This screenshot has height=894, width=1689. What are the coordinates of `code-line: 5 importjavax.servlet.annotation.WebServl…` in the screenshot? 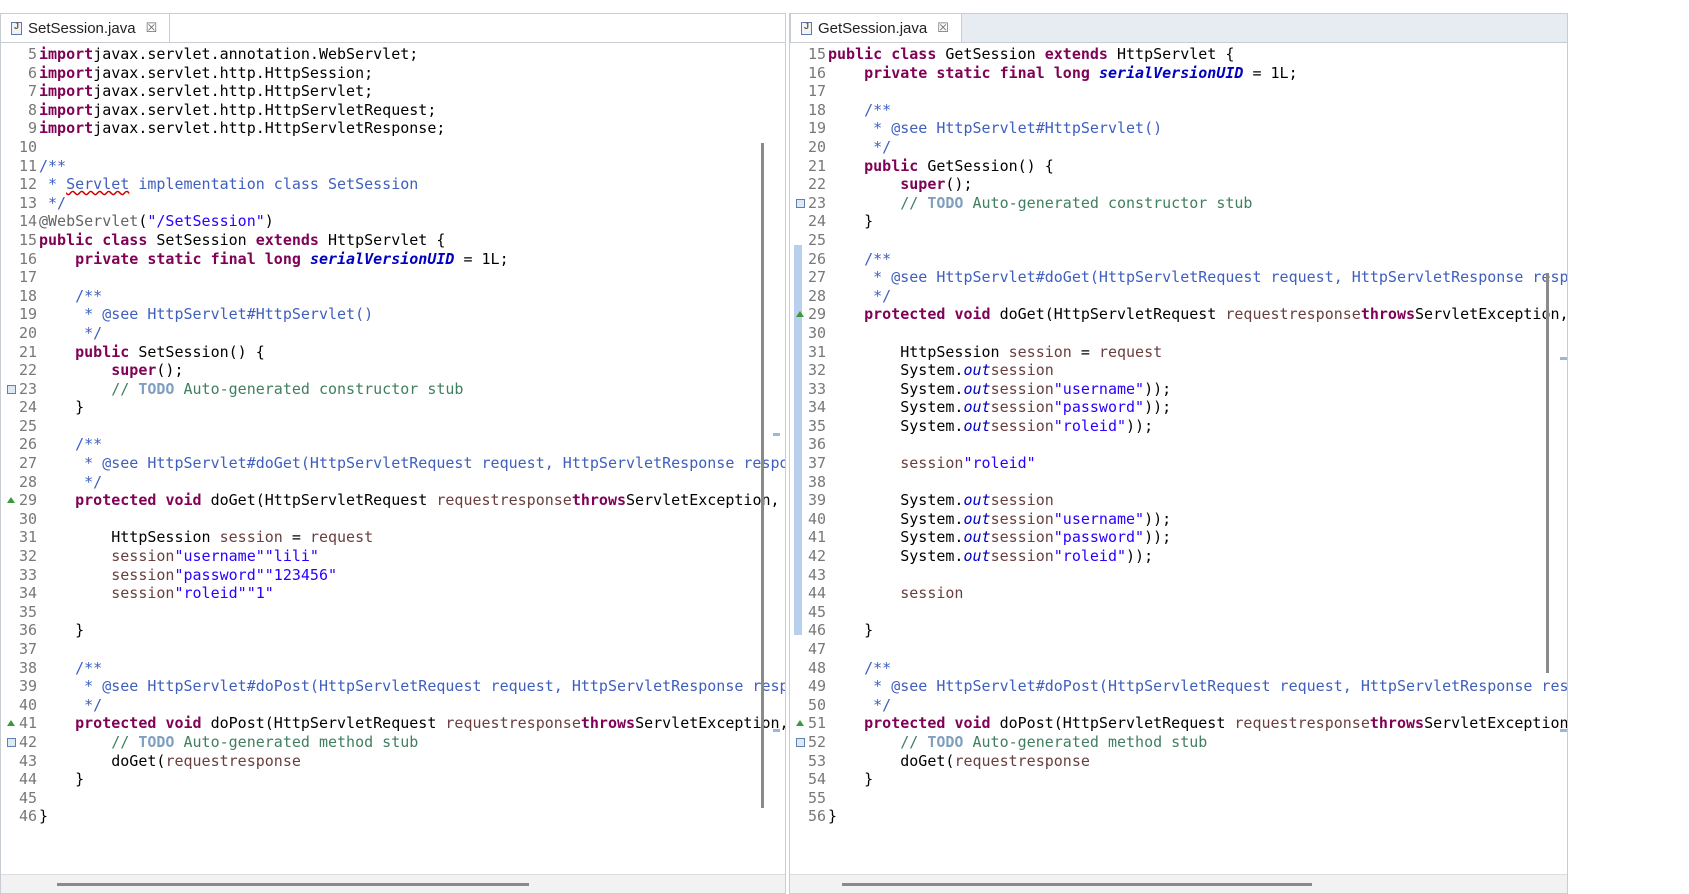 It's located at (393, 54).